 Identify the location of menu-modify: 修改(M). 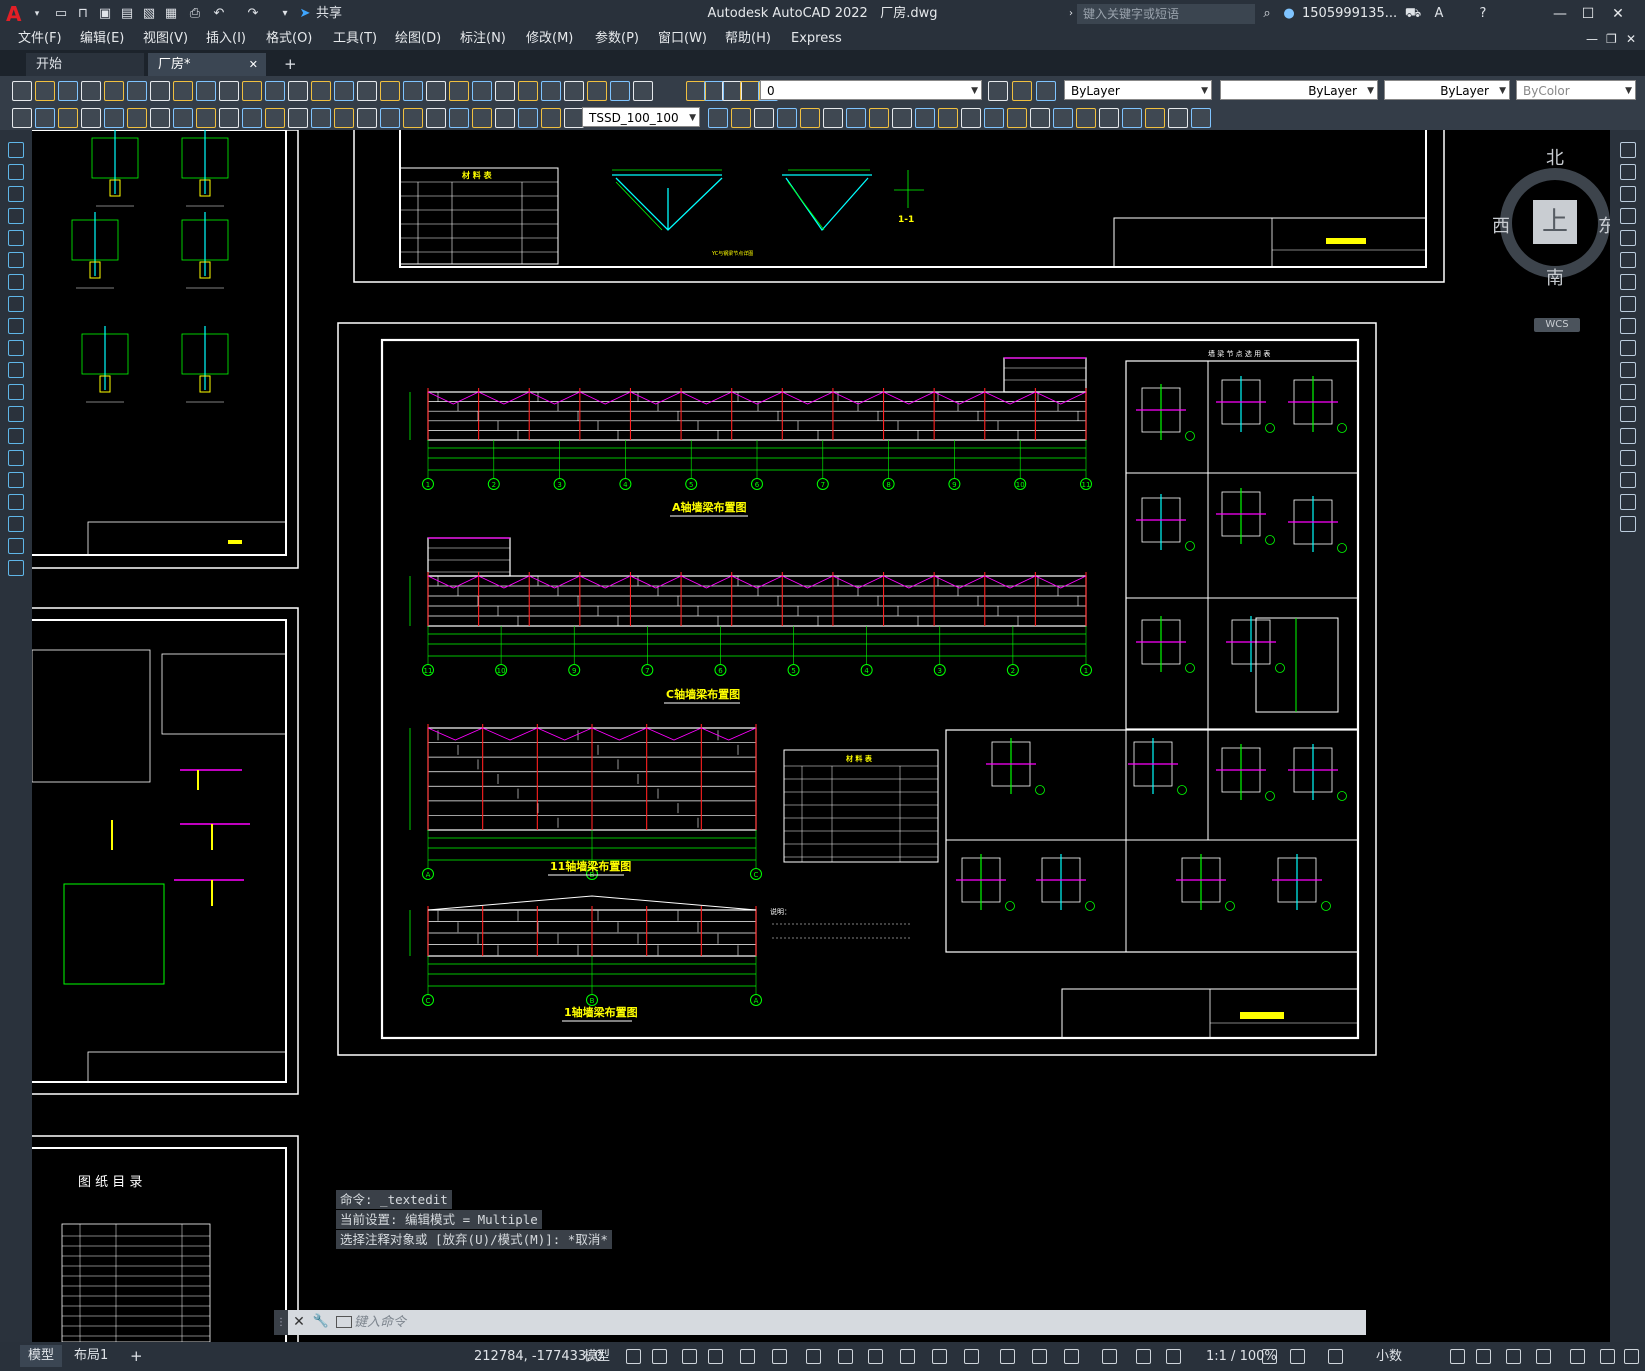
(549, 39).